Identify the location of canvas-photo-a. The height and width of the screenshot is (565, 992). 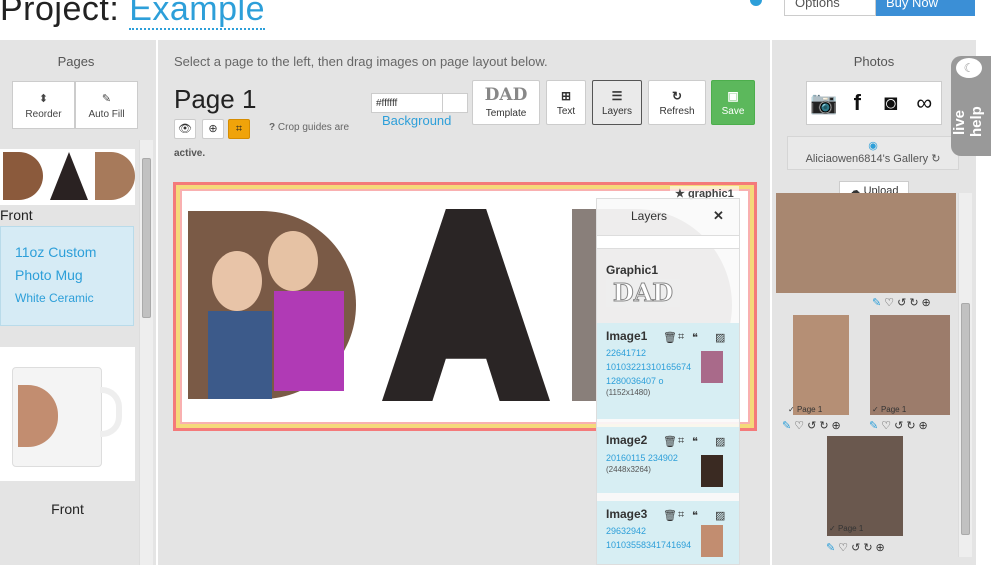
(466, 305).